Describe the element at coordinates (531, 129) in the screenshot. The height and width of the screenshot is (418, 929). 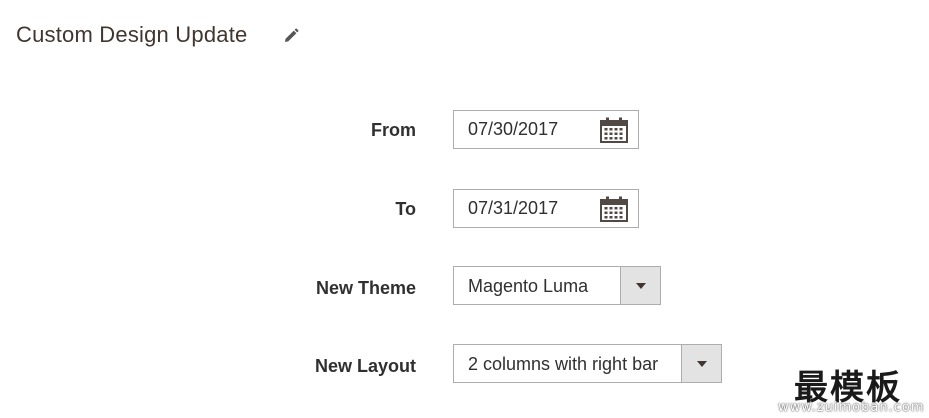
I see `from-date-input` at that location.